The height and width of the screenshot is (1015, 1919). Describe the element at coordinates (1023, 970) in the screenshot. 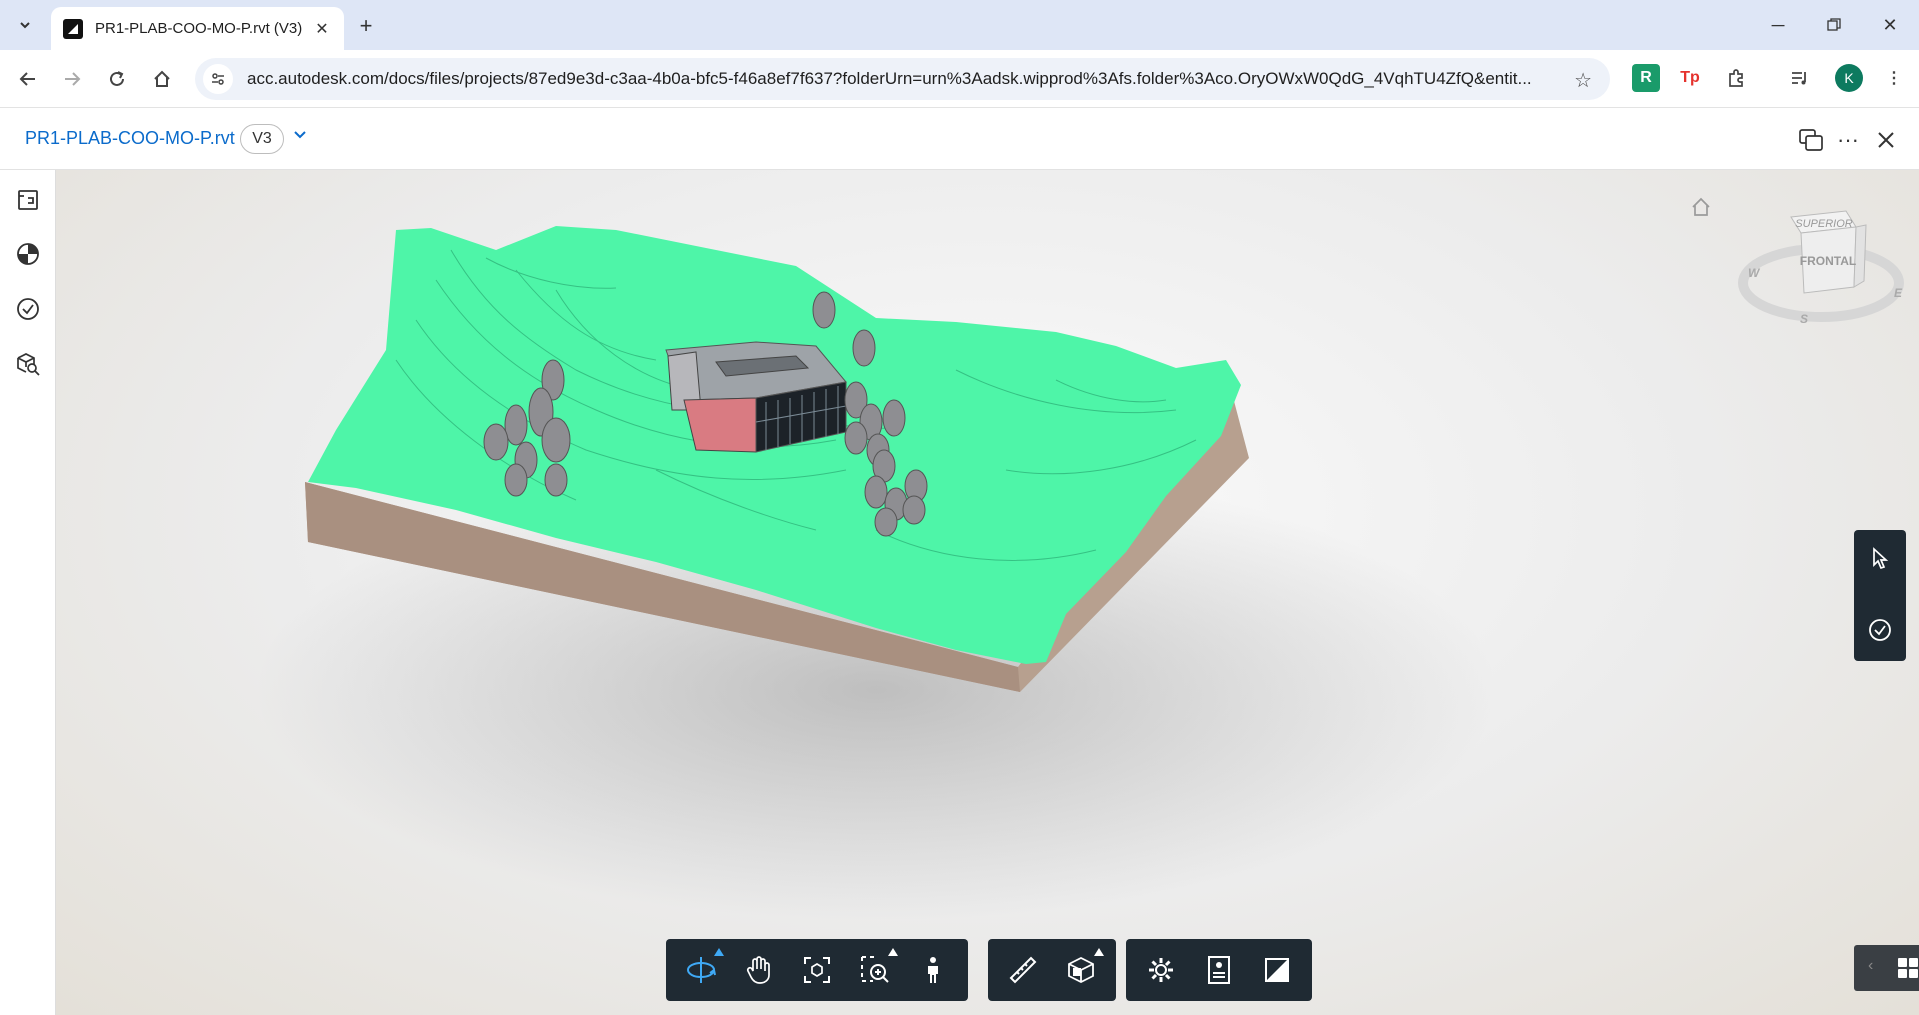

I see `measure-ruler-icon` at that location.